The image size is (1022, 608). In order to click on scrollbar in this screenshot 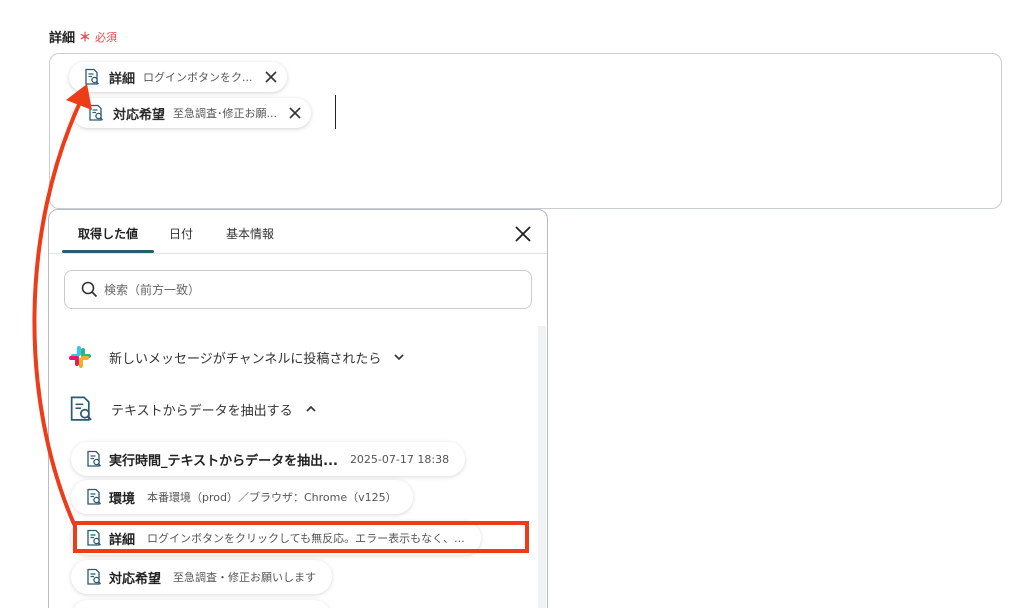, I will do `click(542, 467)`.